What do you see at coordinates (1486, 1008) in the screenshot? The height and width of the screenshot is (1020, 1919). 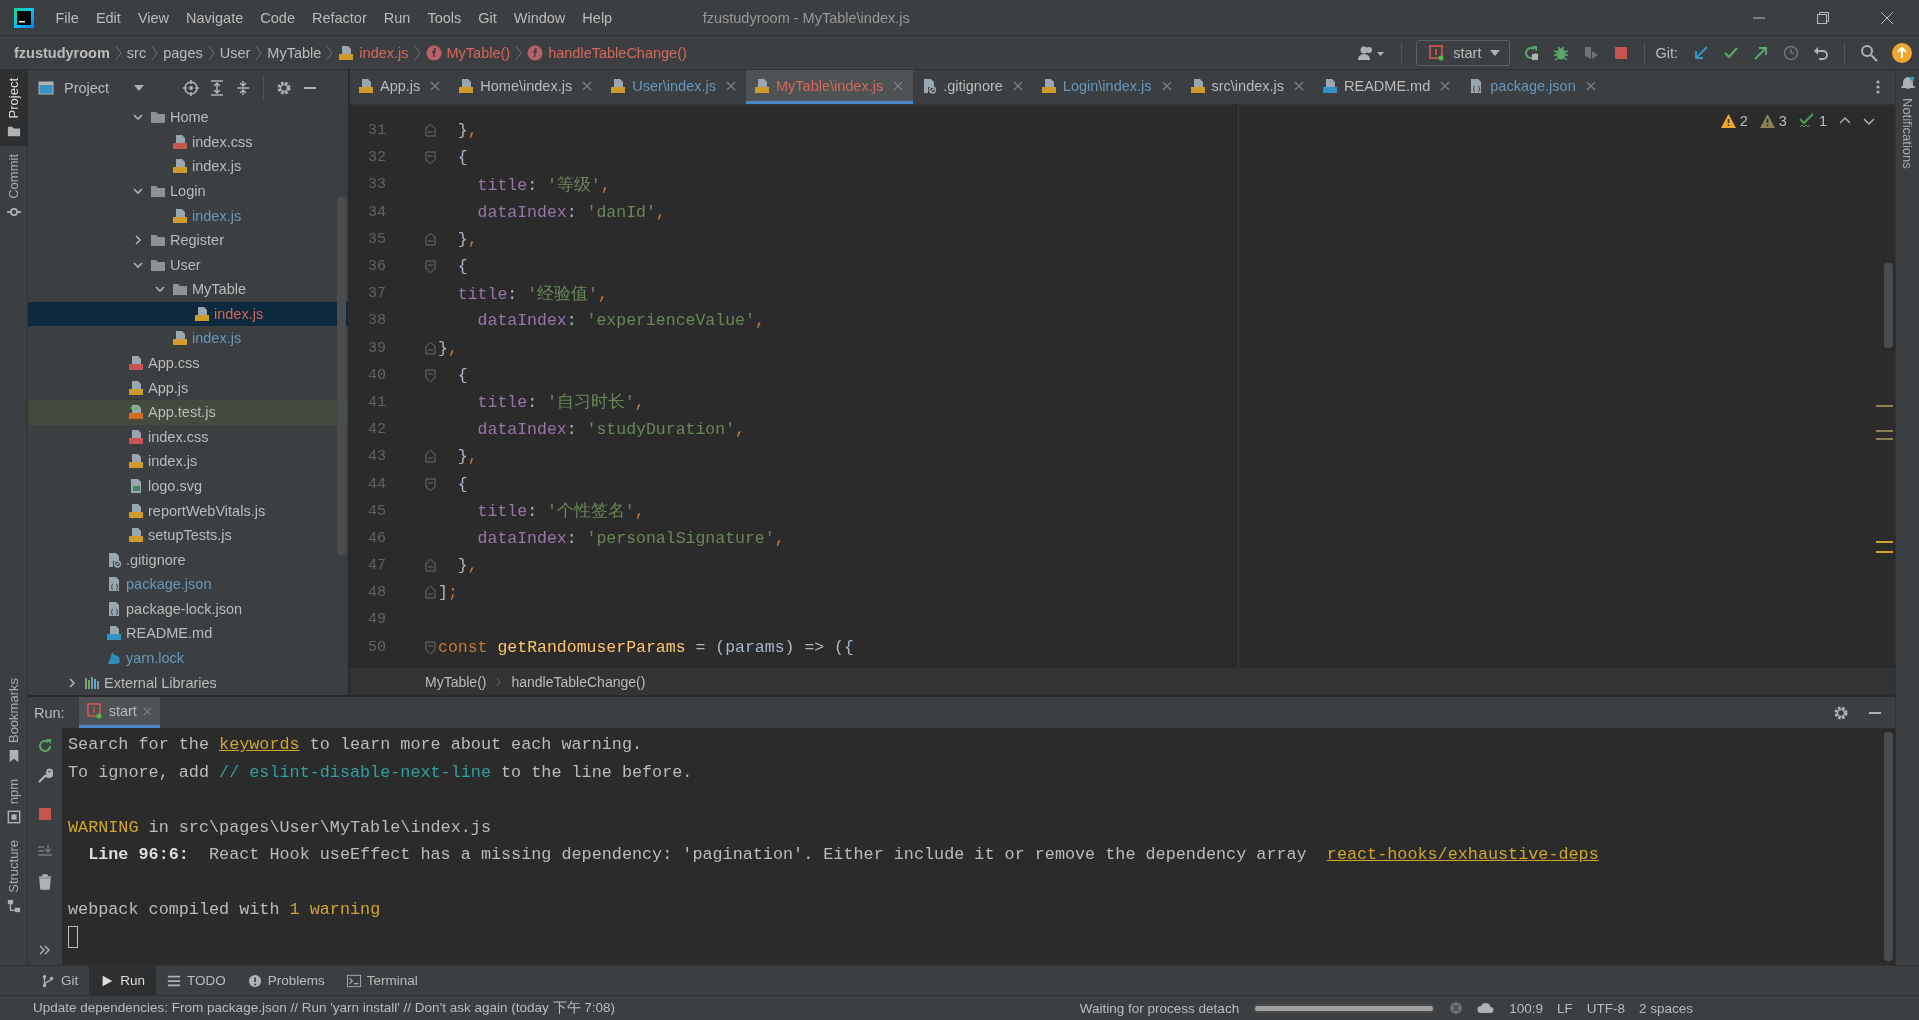 I see `cloud-icon` at bounding box center [1486, 1008].